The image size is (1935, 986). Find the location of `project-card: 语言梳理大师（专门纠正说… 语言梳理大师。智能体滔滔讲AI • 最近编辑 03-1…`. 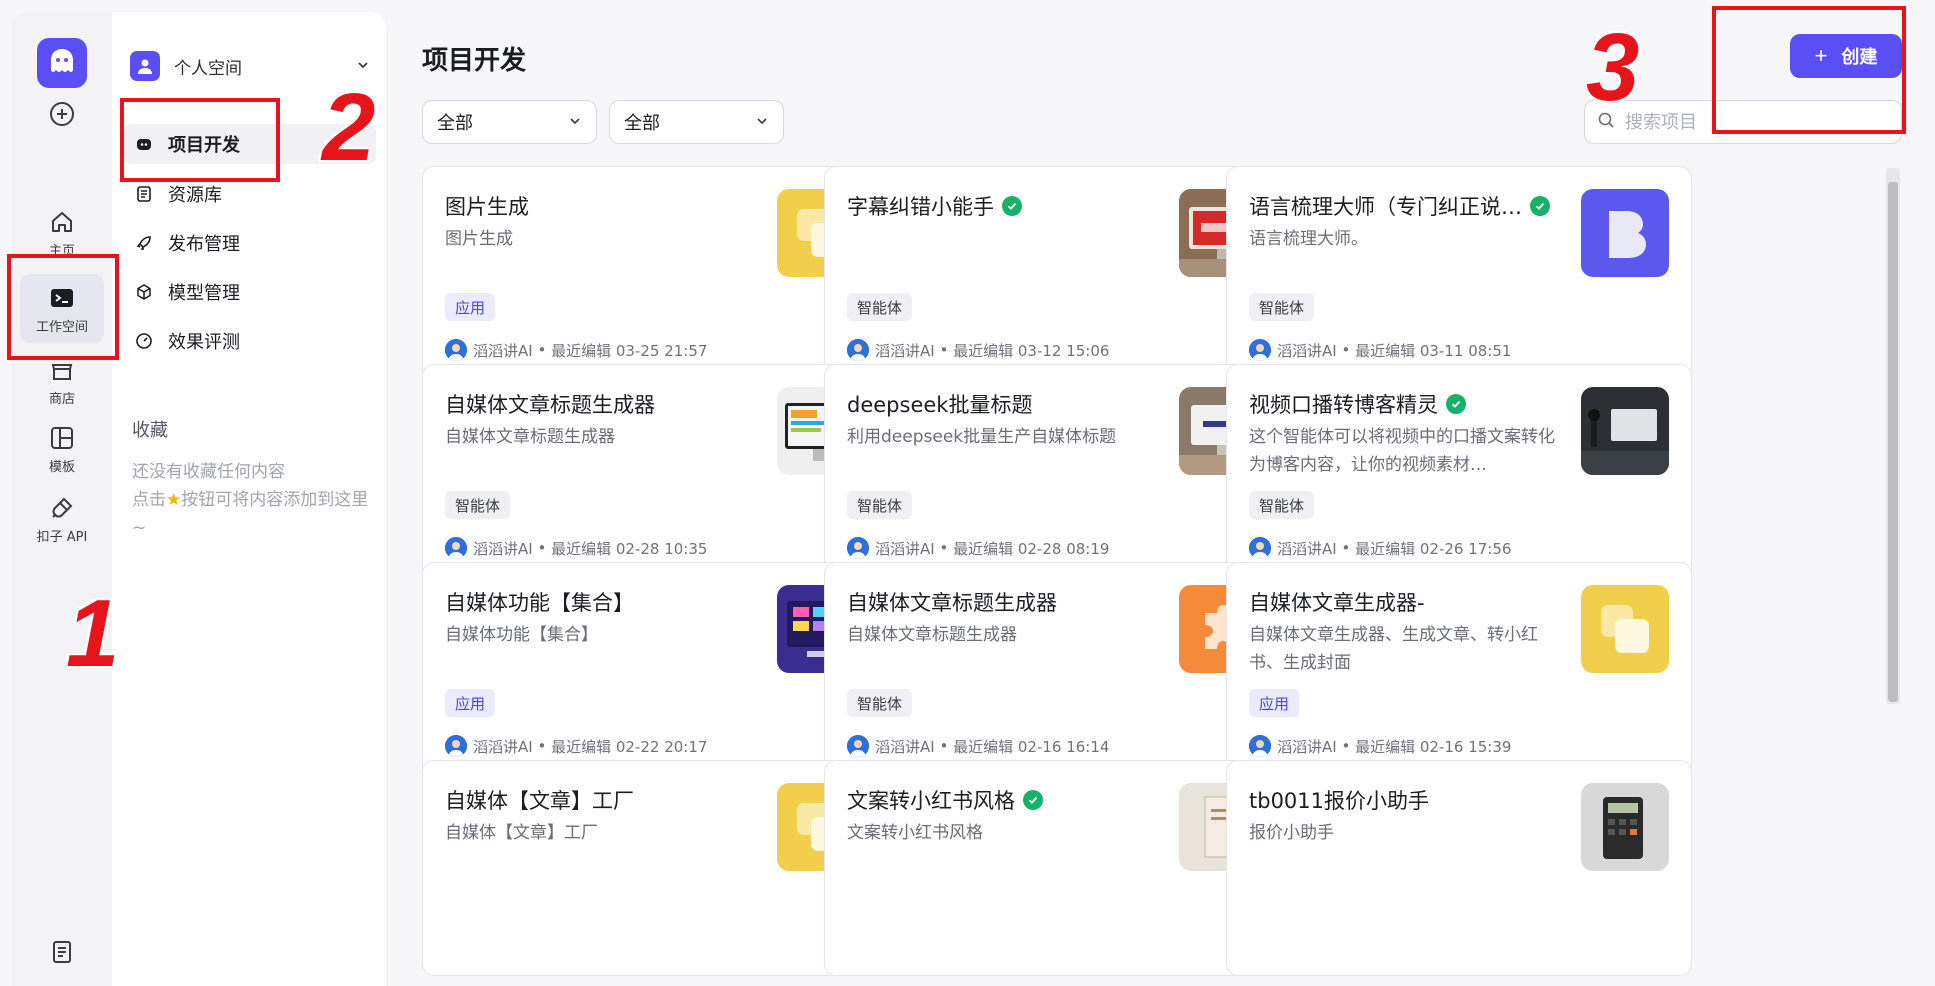

project-card: 语言梳理大师（专门纠正说… 语言梳理大师。智能体滔滔讲AI • 最近编辑 03-1… is located at coordinates (1459, 274).